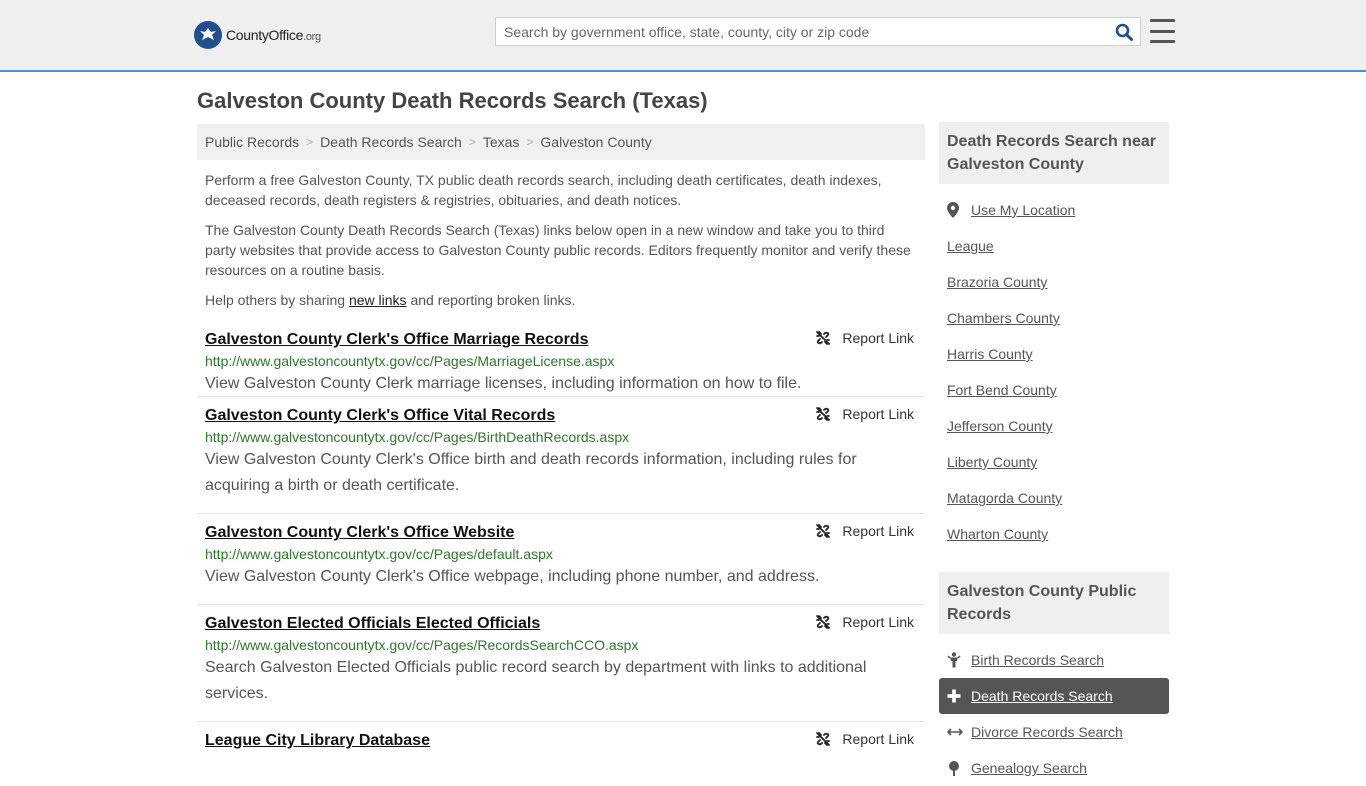 This screenshot has height=786, width=1366. What do you see at coordinates (1054, 354) in the screenshot?
I see `nearby-item: Harris County` at bounding box center [1054, 354].